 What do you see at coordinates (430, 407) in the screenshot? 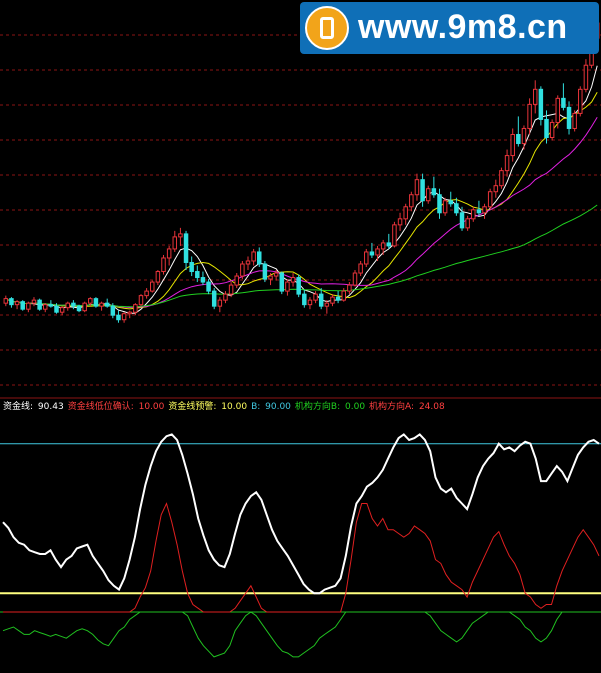
I see `legend-value: 24.08` at bounding box center [430, 407].